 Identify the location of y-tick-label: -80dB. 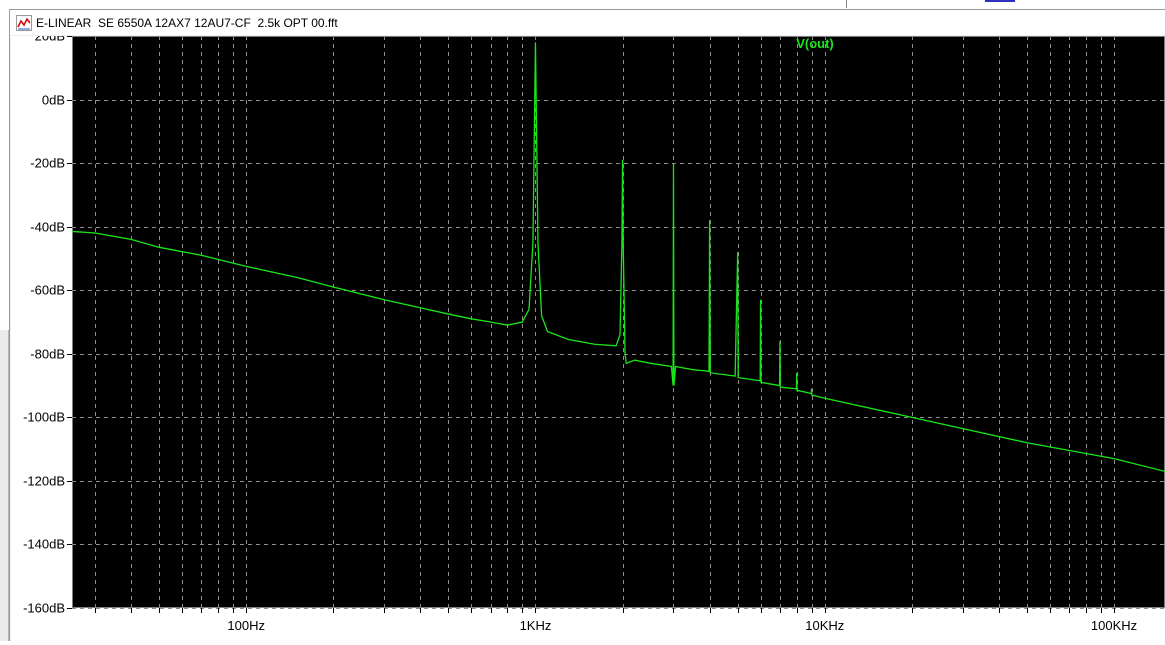
(47, 354).